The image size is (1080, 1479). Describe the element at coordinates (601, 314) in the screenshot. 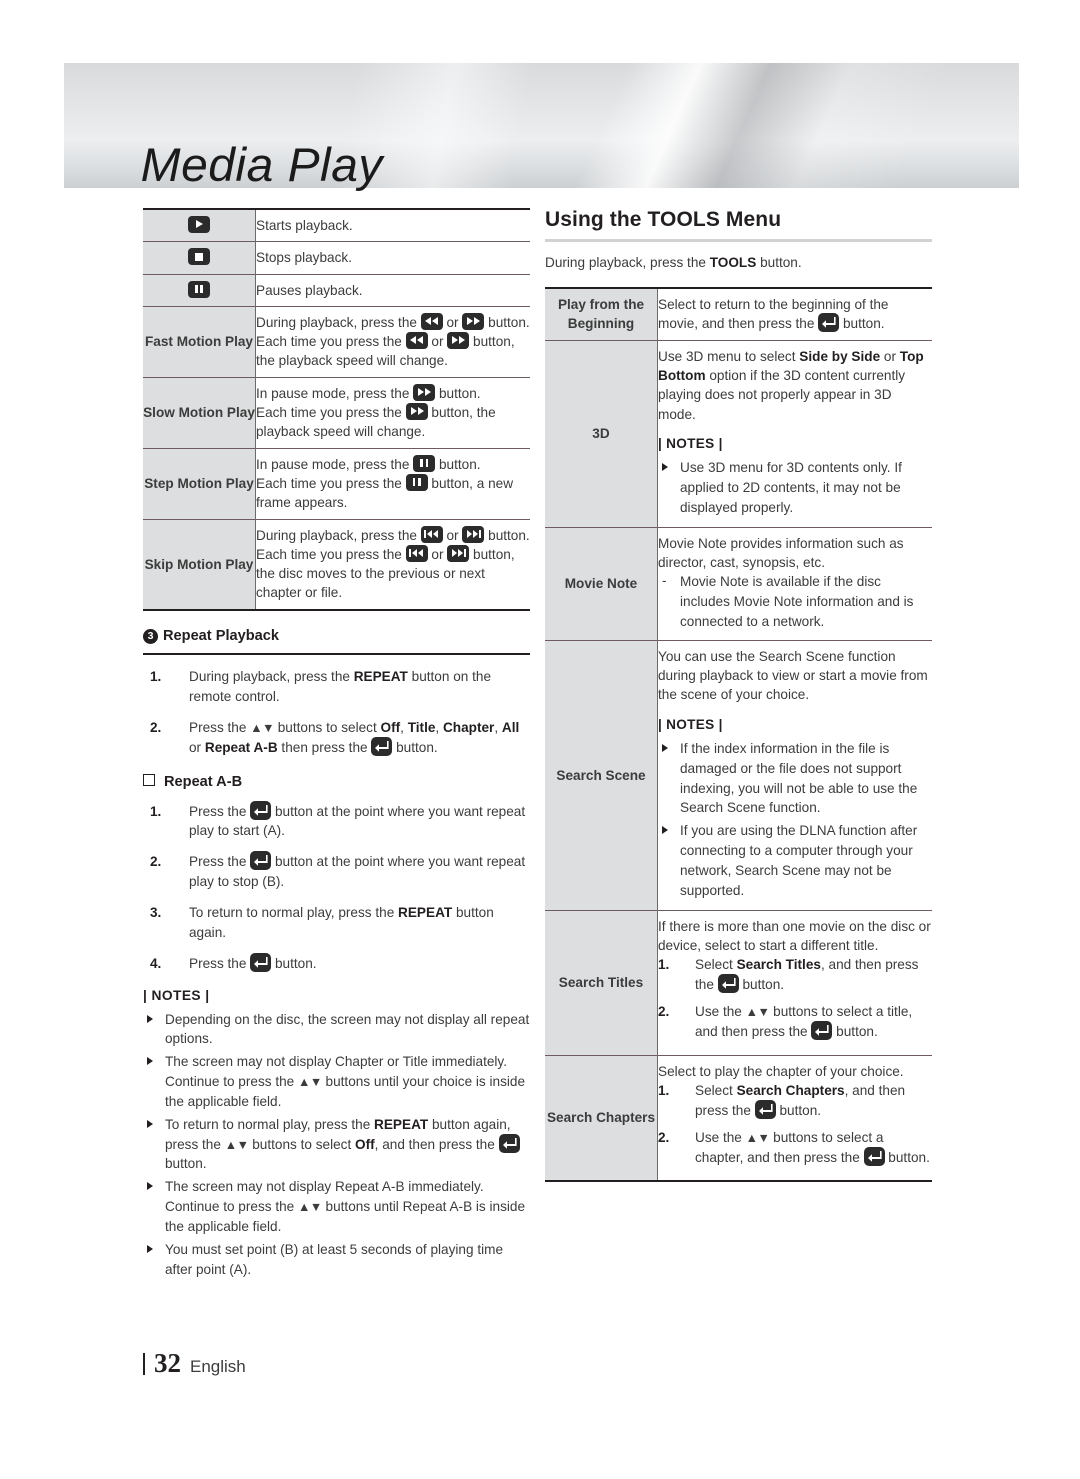

I see `row-key-play-from-beginning: Play from the Beginning` at that location.